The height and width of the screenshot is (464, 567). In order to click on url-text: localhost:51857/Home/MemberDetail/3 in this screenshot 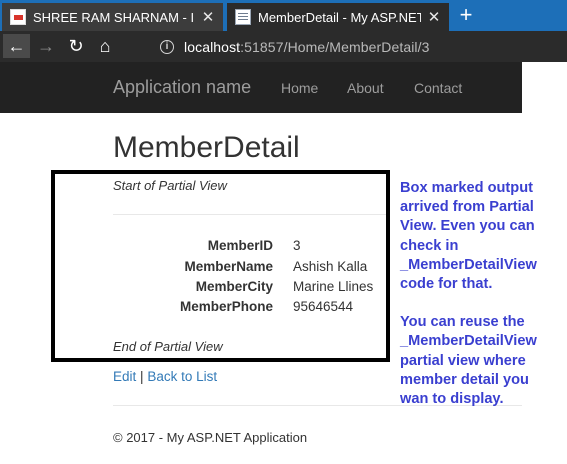, I will do `click(307, 47)`.